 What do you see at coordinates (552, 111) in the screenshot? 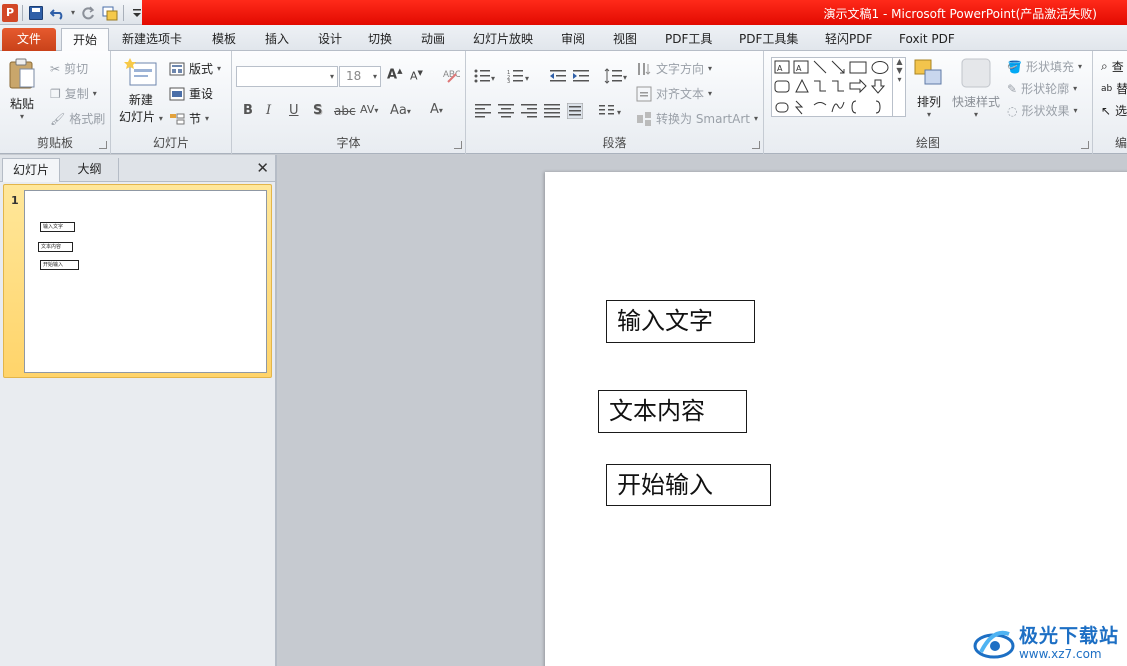
I see `justify-icon` at bounding box center [552, 111].